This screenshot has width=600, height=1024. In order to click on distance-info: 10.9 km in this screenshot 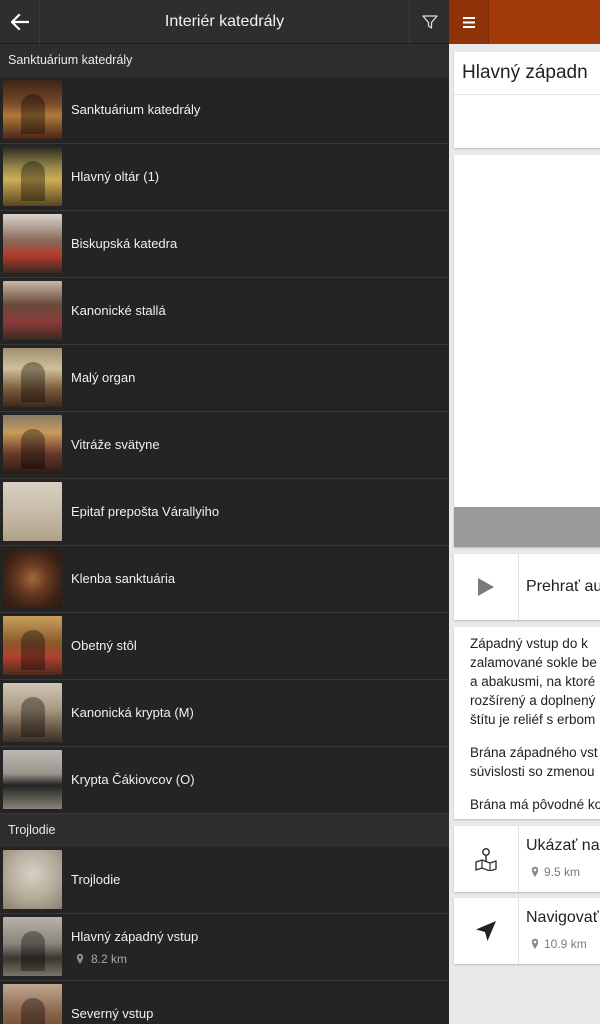, I will do `click(559, 944)`.